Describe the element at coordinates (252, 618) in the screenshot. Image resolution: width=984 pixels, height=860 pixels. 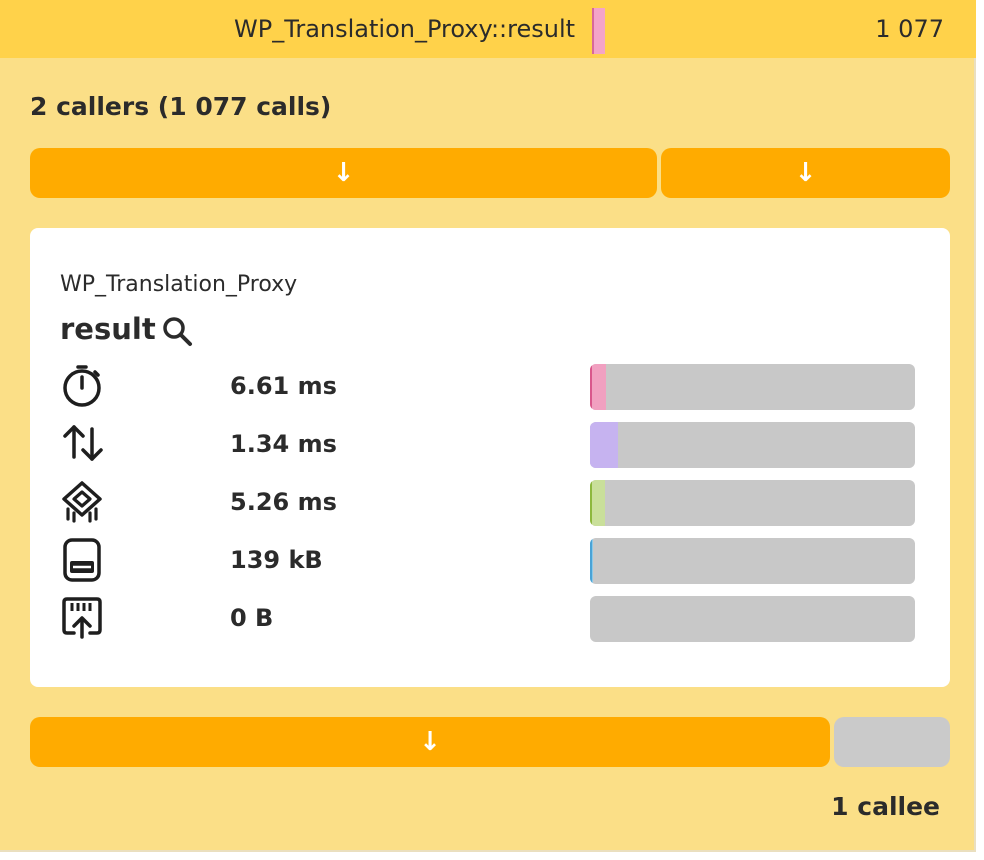
I see `metric-value: 0 B` at that location.